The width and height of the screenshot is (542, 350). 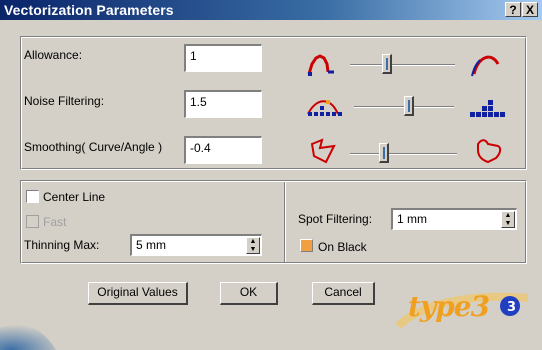 I want to click on dotted-peak-icon, so click(x=324, y=108).